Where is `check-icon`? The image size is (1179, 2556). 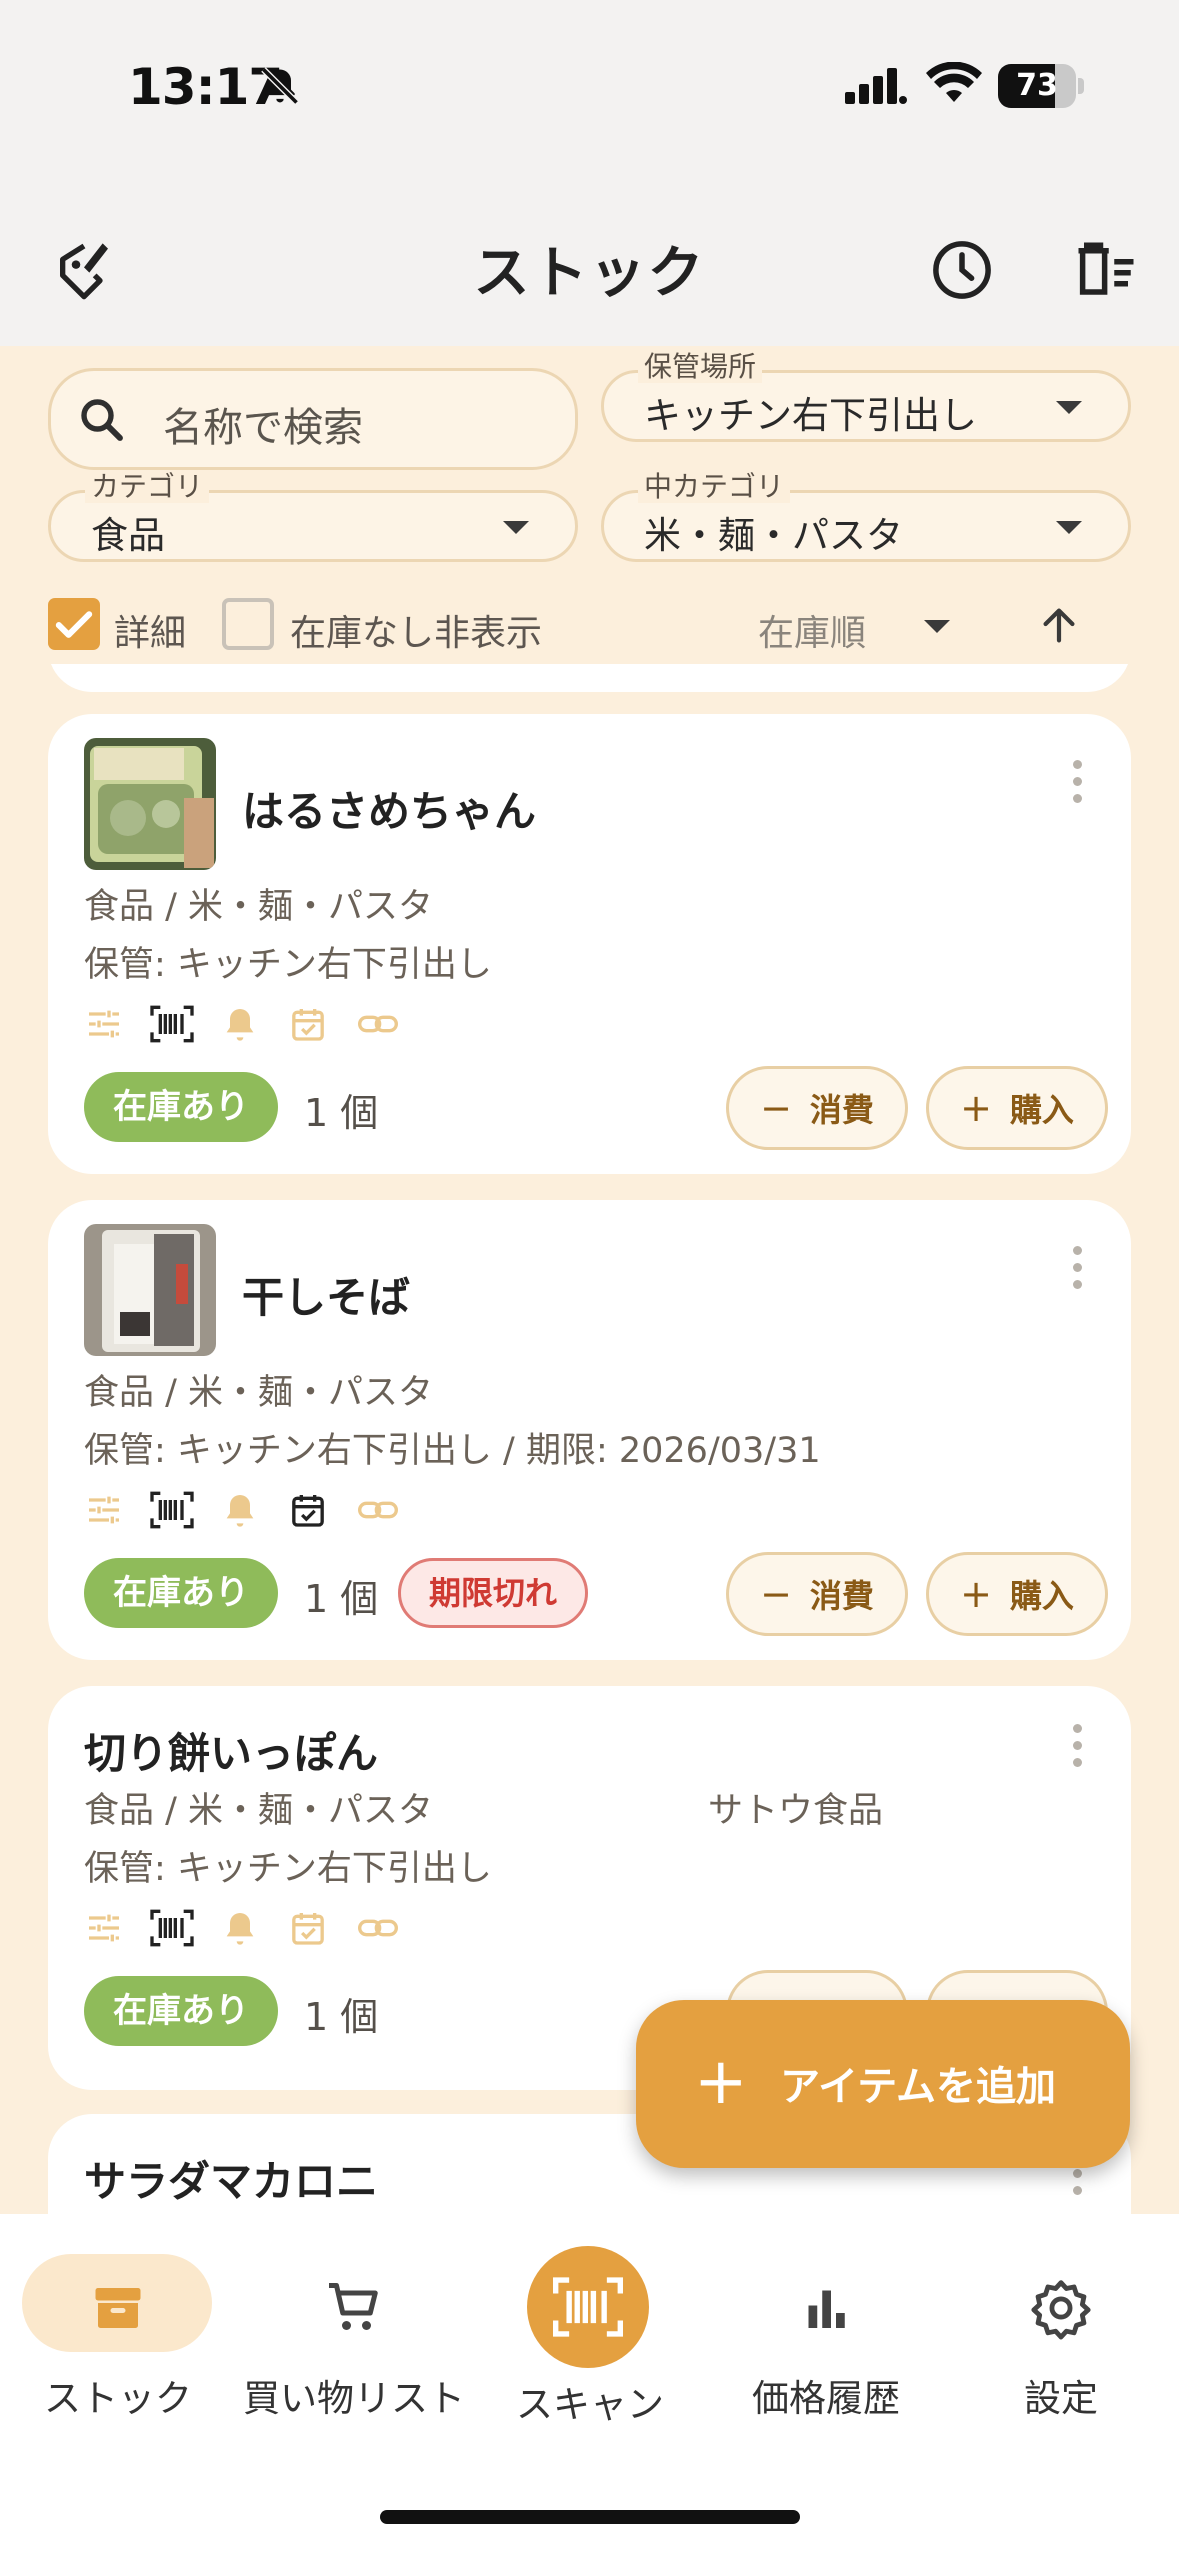 check-icon is located at coordinates (74, 624).